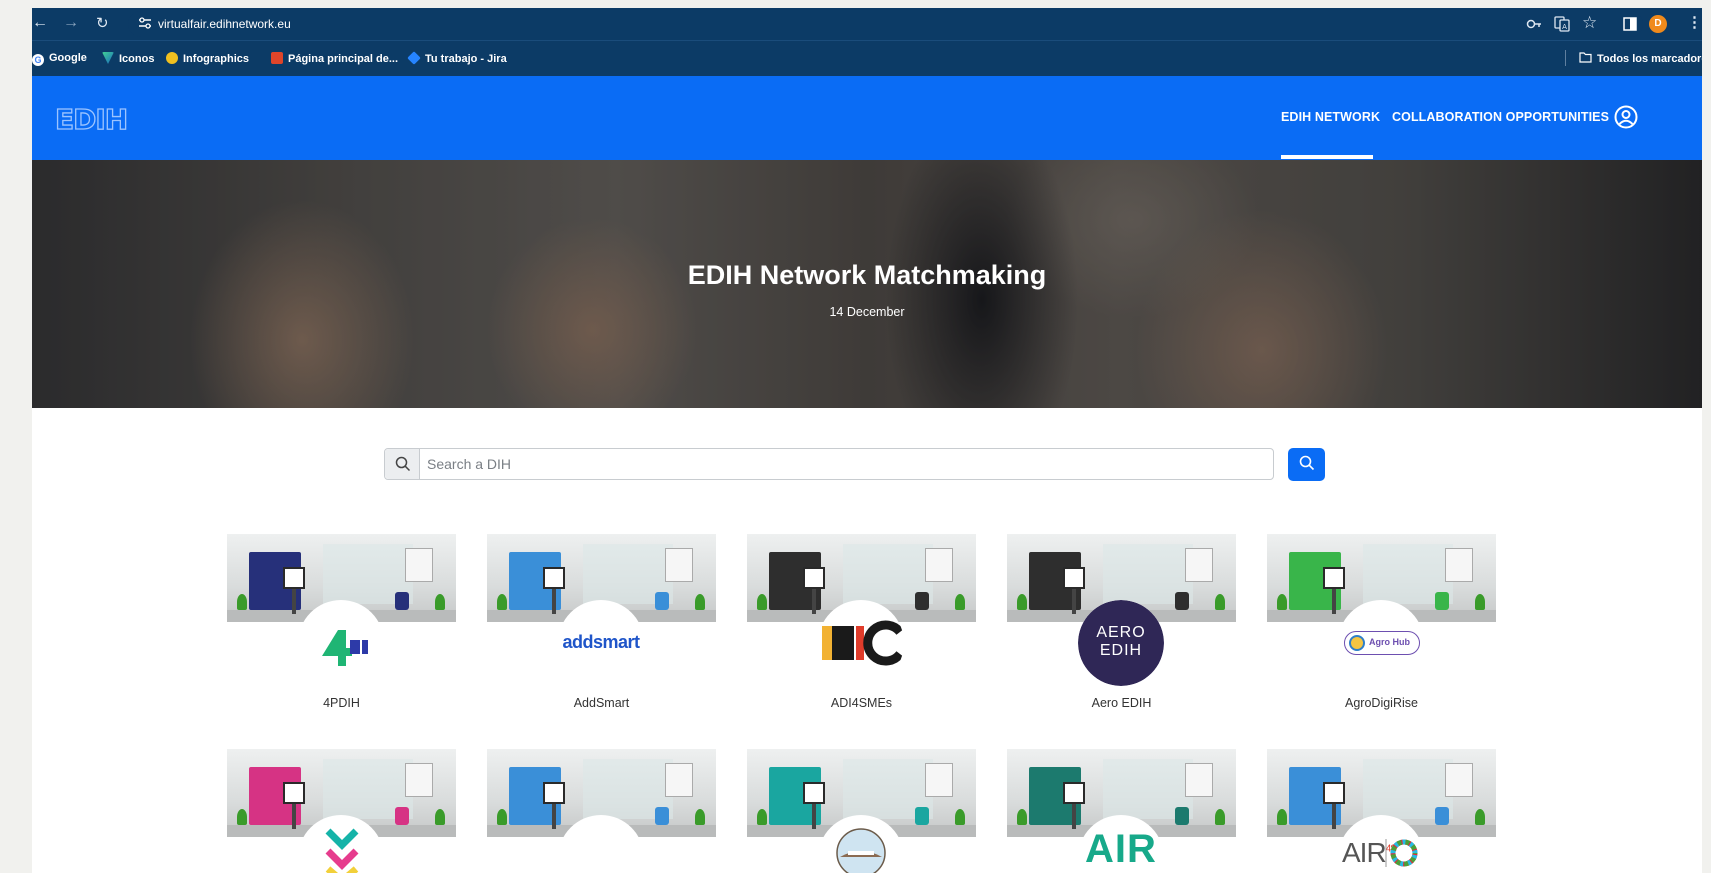 This screenshot has width=1711, height=873. What do you see at coordinates (1121, 703) in the screenshot?
I see `dih-card-name: Aero EDIH` at bounding box center [1121, 703].